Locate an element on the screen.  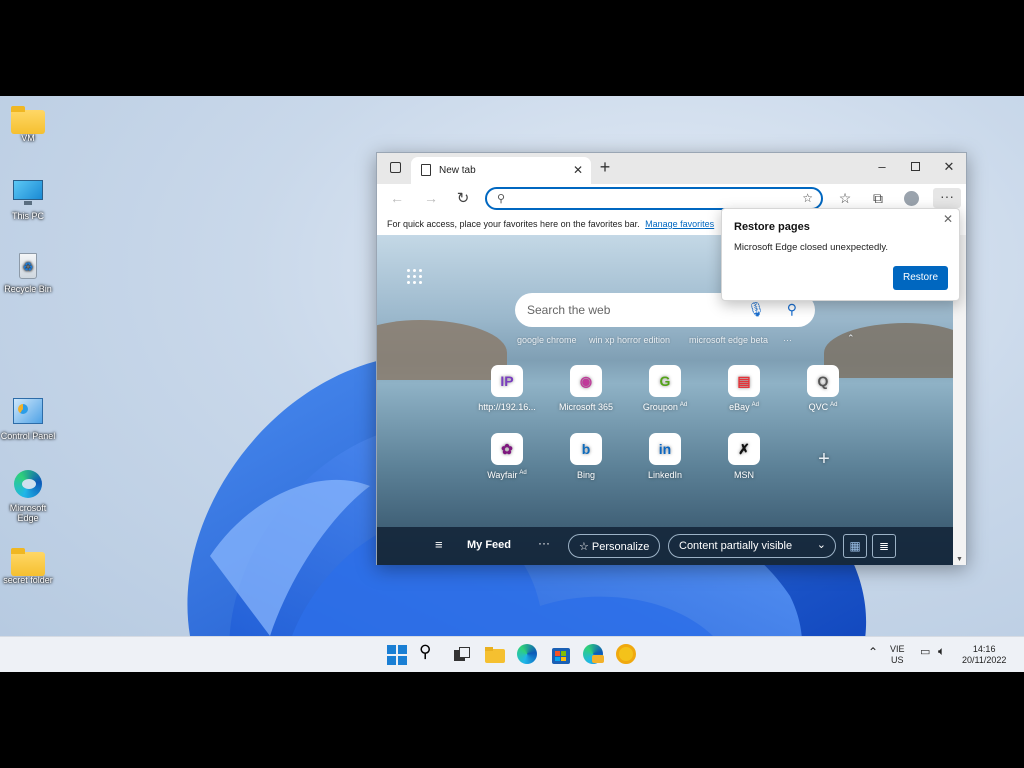
popup-message: Microsoft Edge closed unexpectedly. is located at coordinates (811, 247).